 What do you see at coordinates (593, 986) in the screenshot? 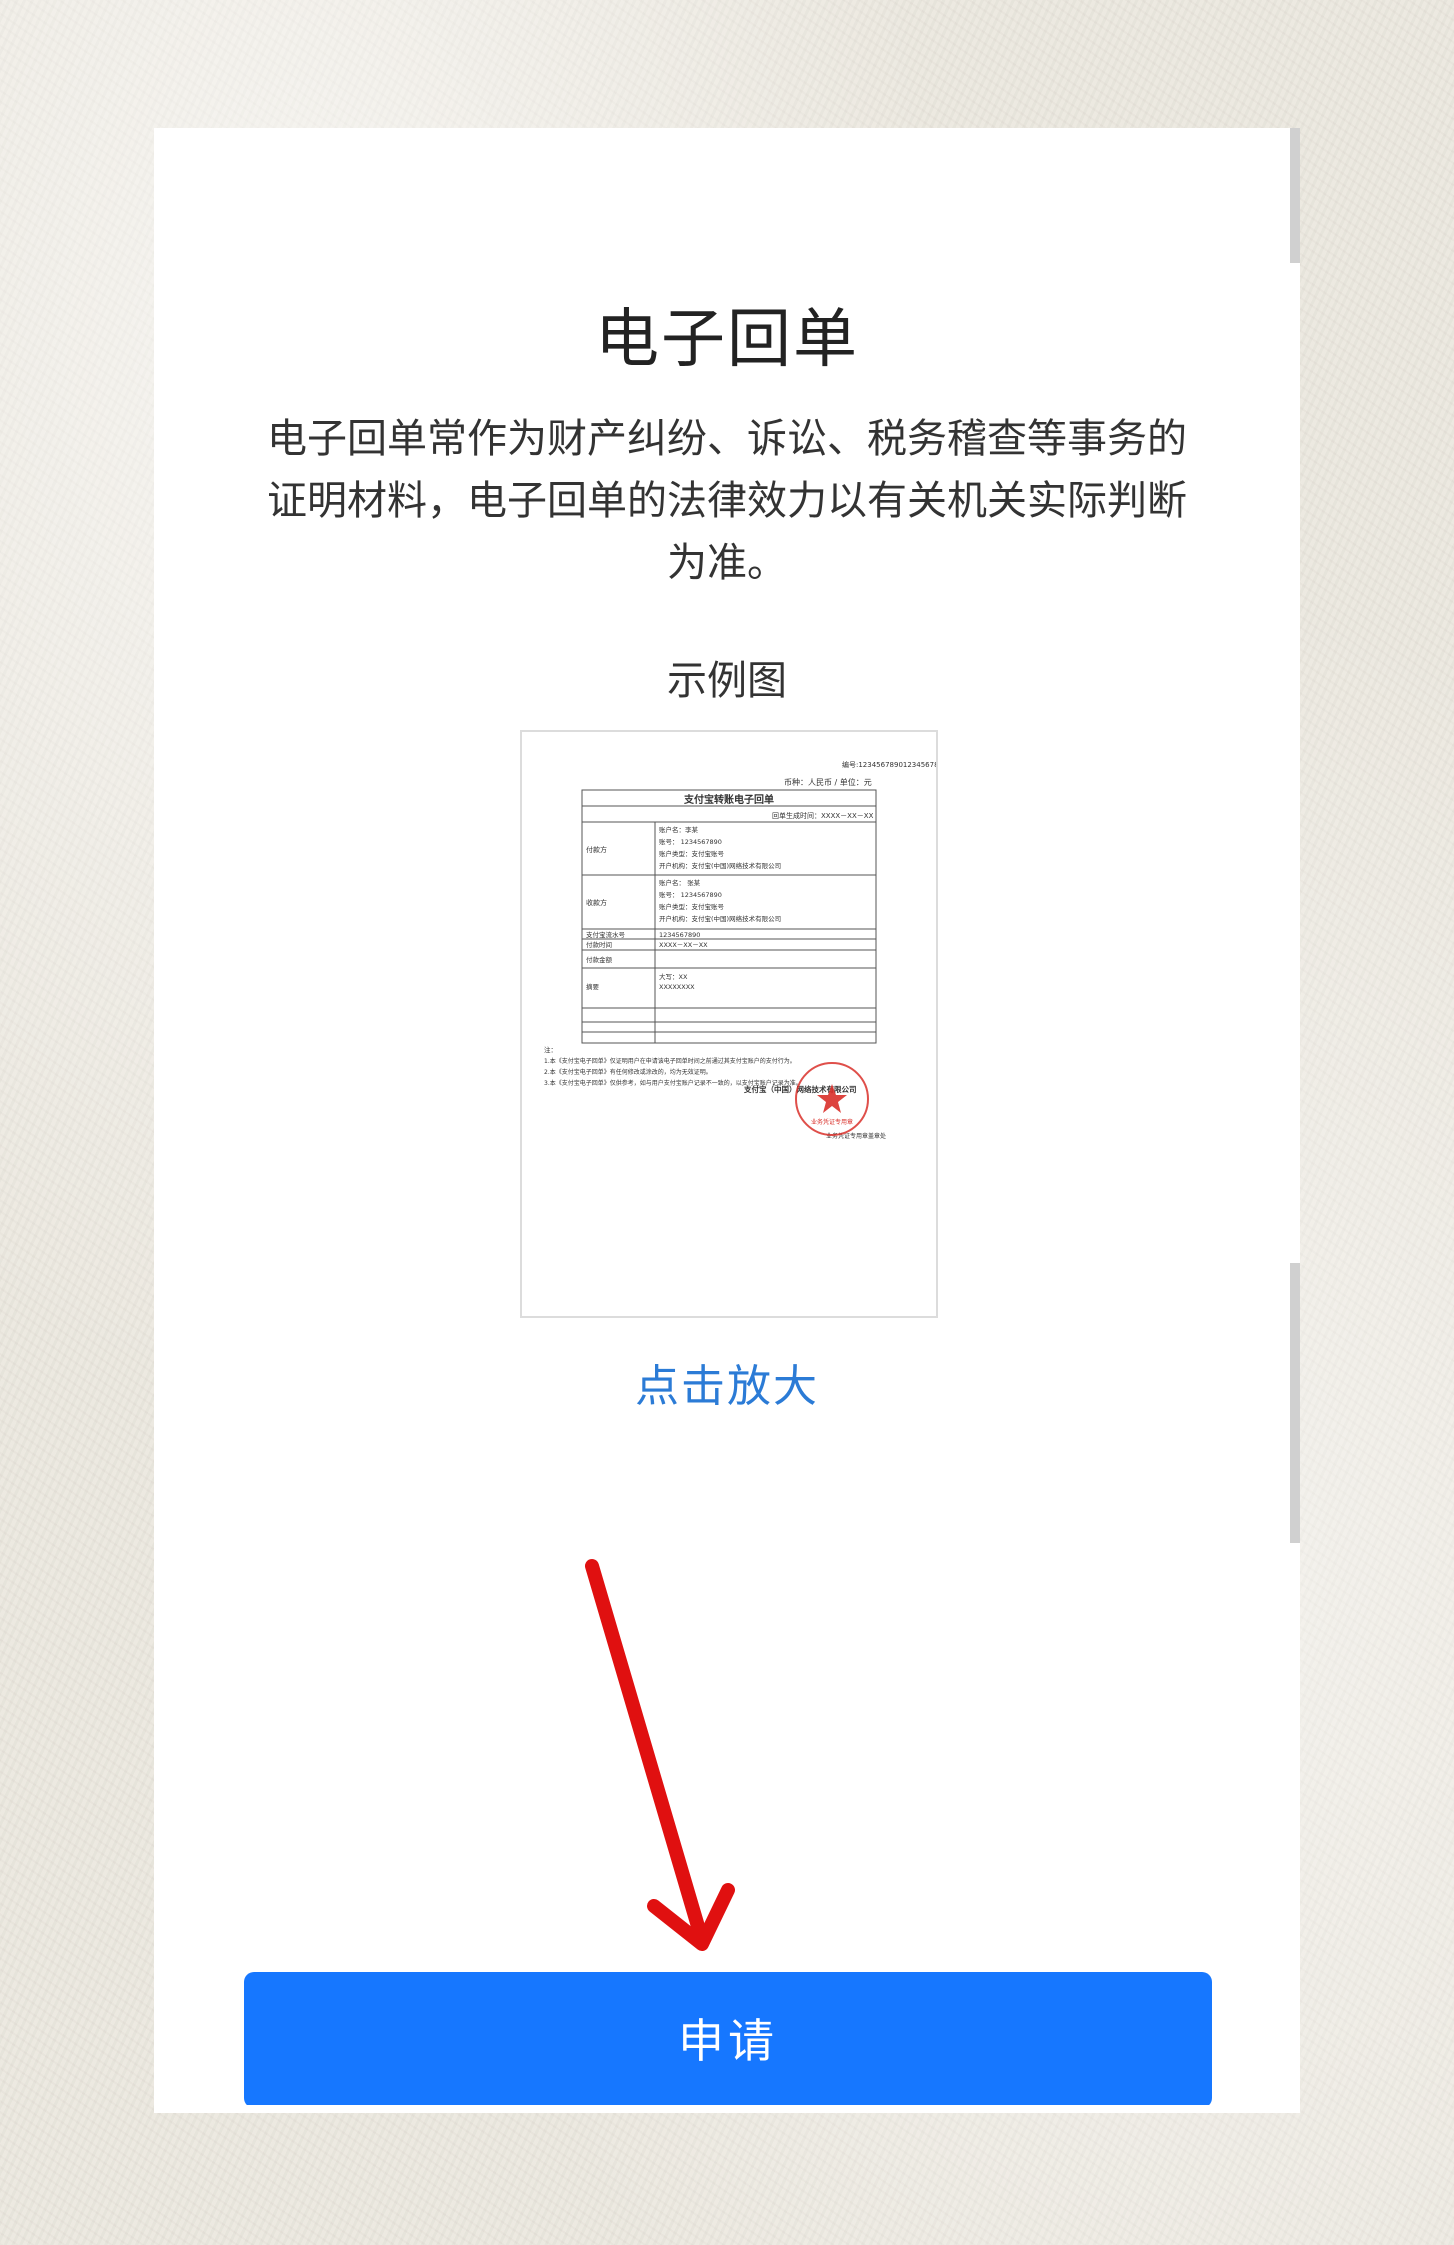
I see `doc-memo-label: 摘要` at bounding box center [593, 986].